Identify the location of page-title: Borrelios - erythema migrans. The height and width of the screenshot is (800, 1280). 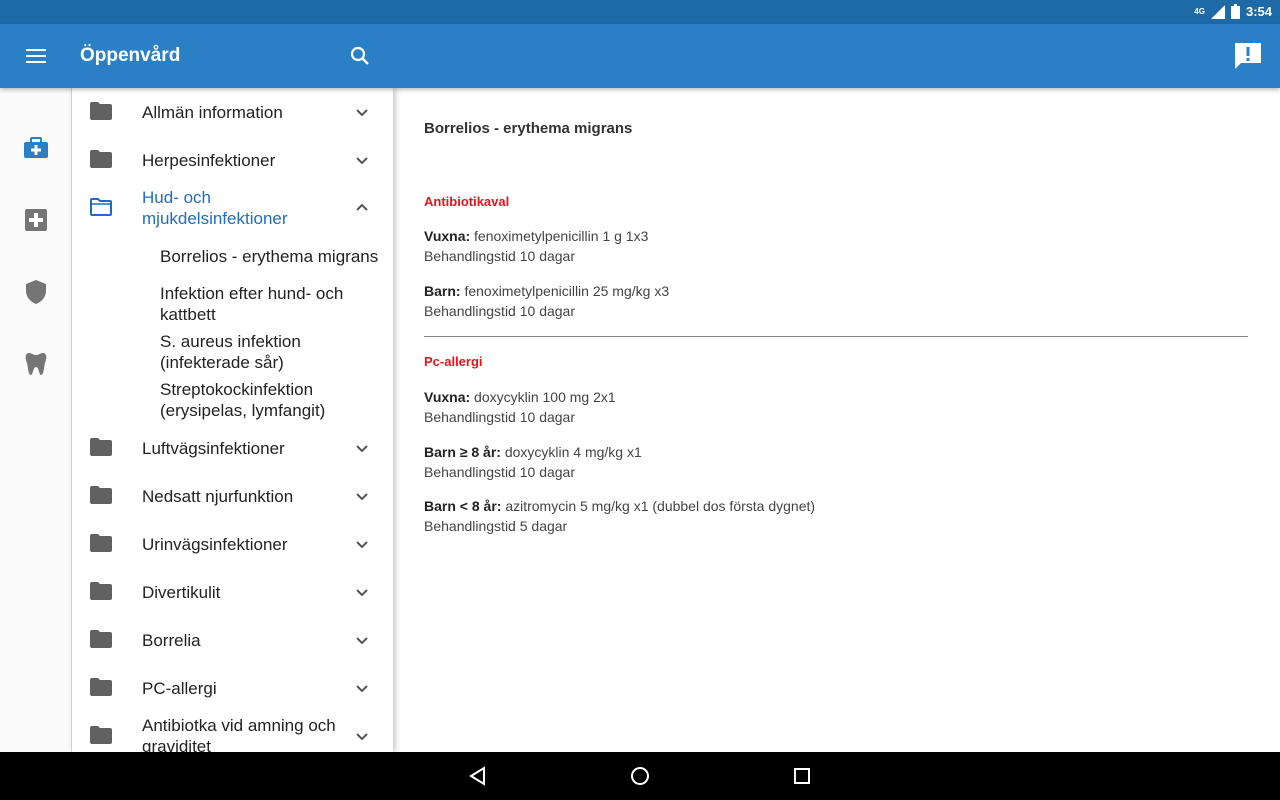
(528, 128).